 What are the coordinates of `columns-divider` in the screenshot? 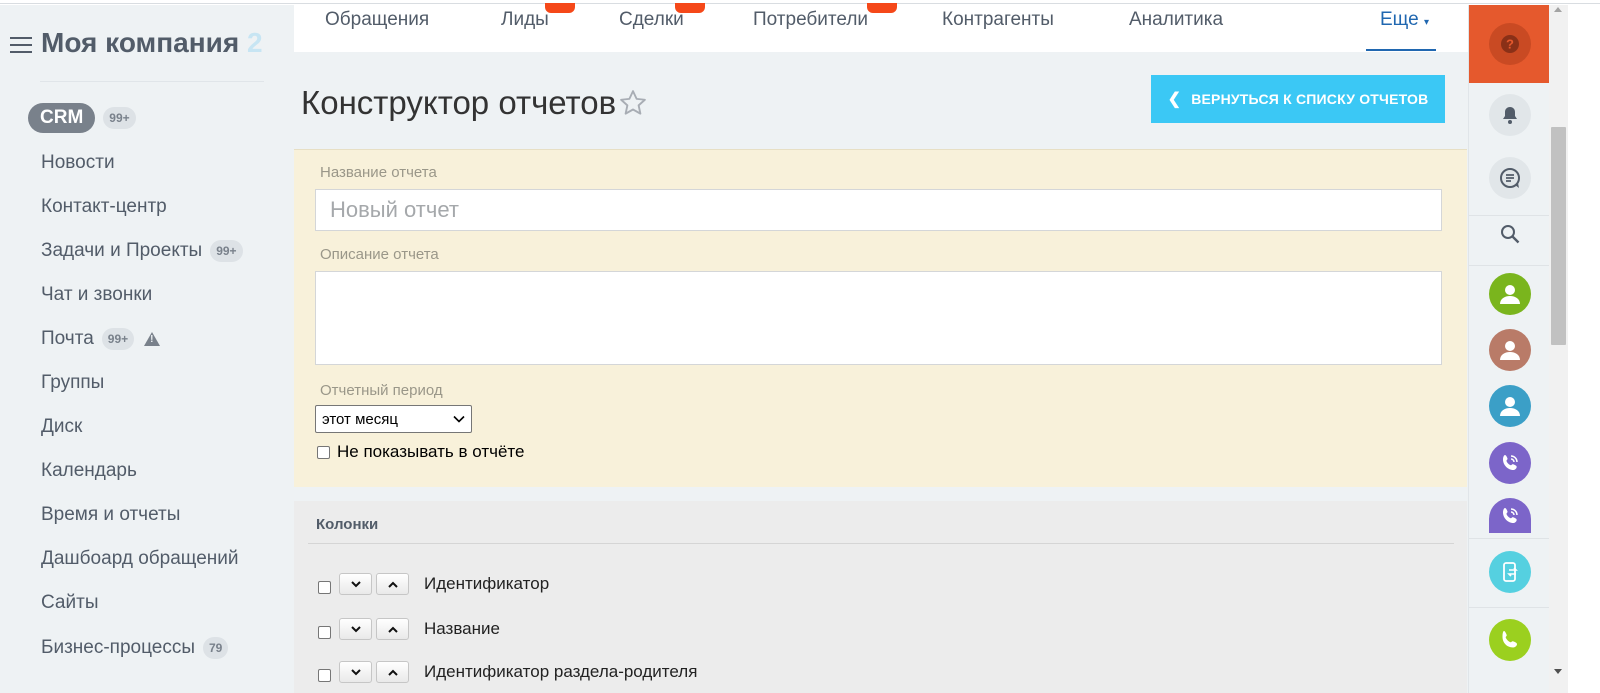 It's located at (881, 543).